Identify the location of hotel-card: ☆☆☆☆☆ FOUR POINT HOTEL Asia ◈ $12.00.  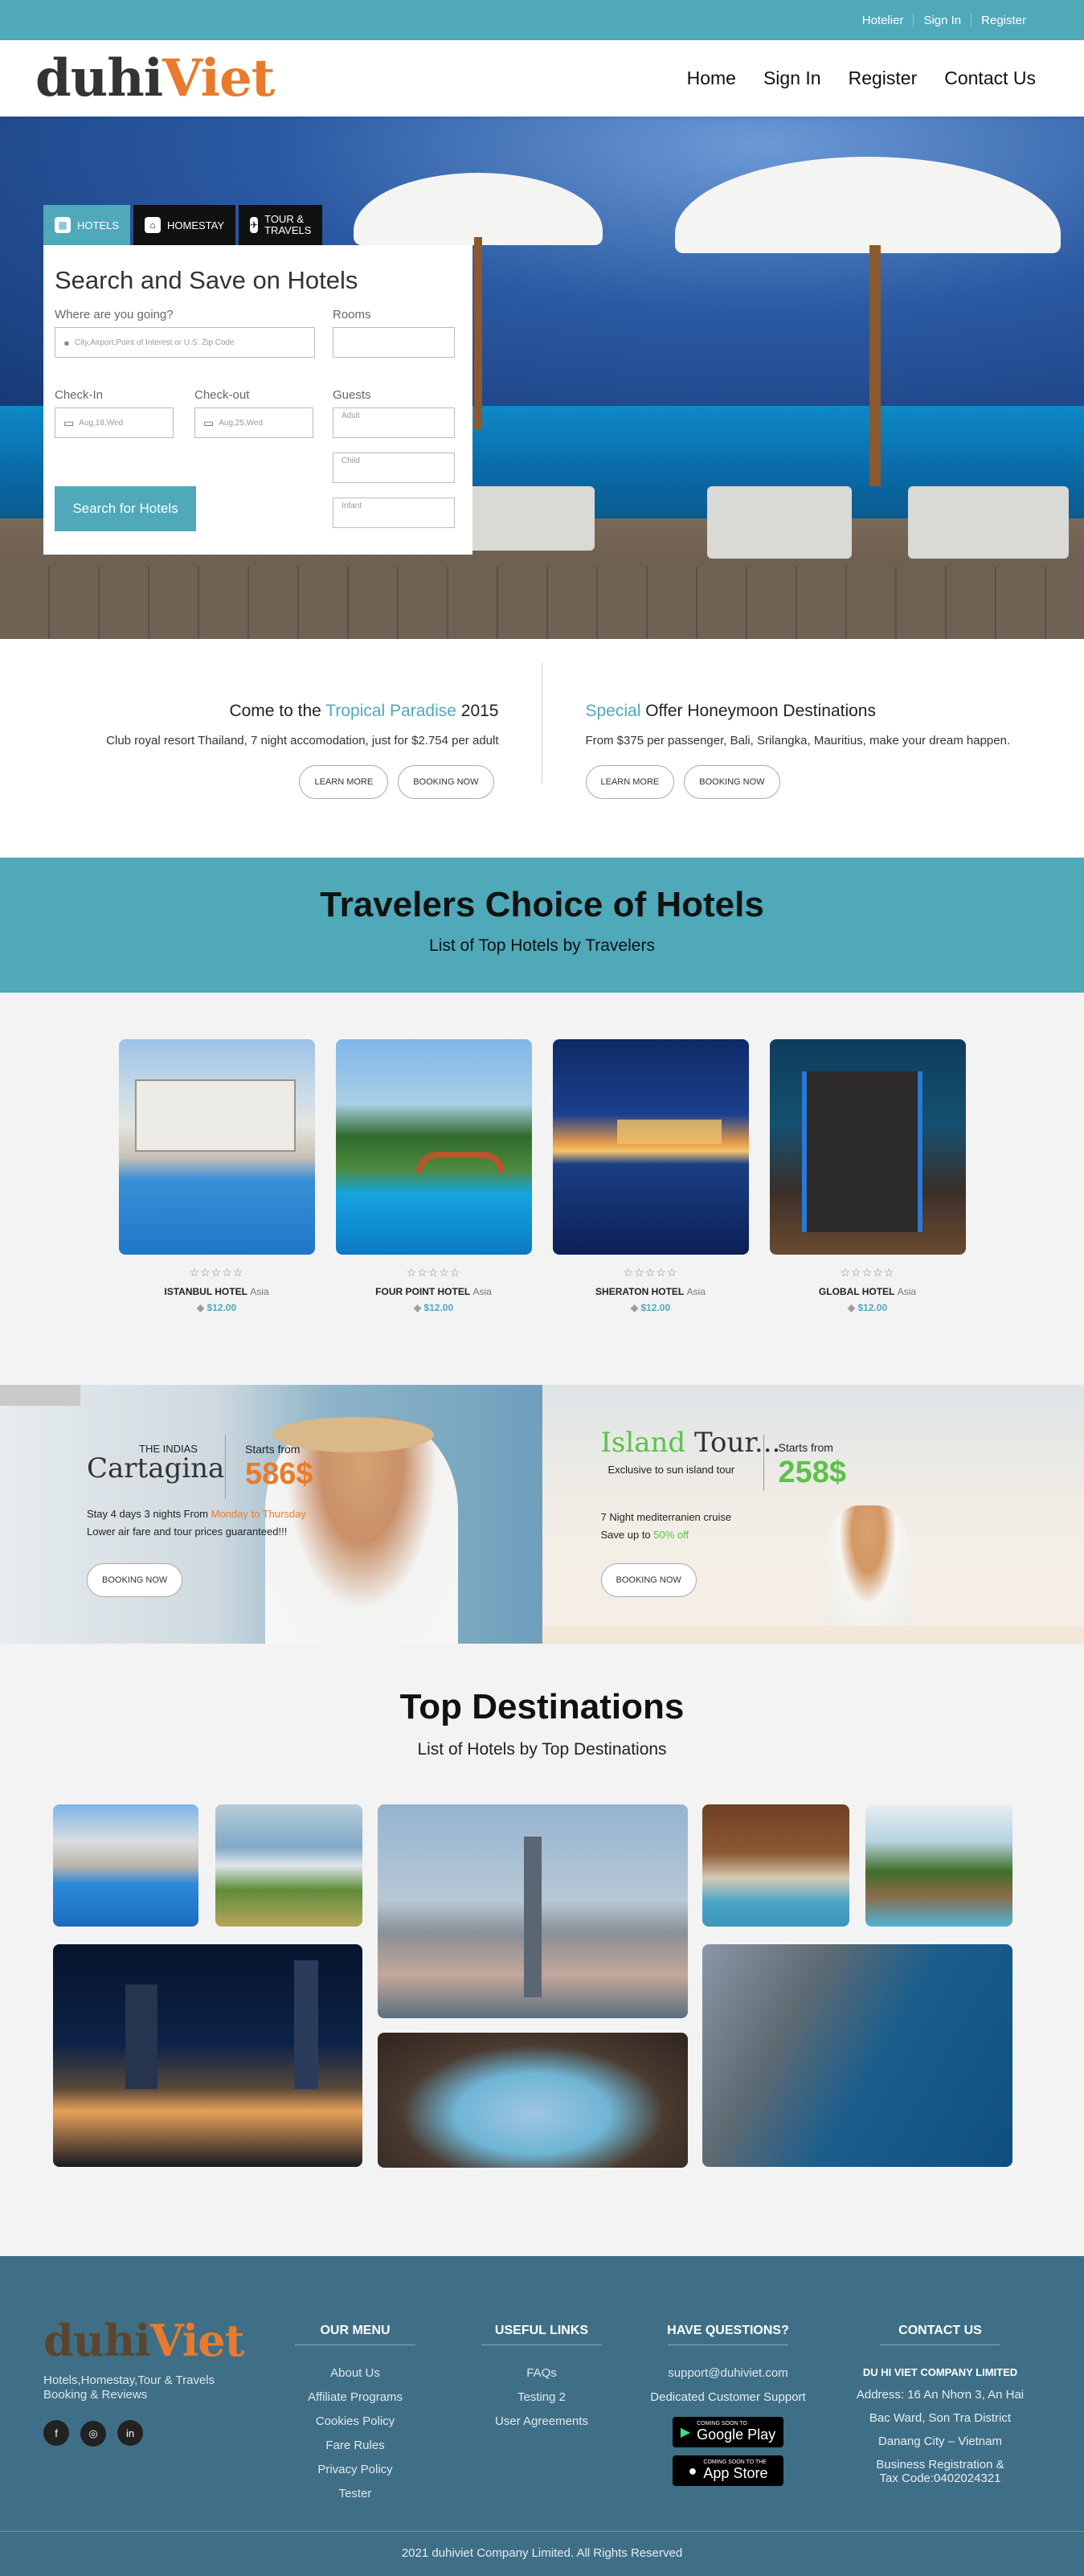
(434, 1212).